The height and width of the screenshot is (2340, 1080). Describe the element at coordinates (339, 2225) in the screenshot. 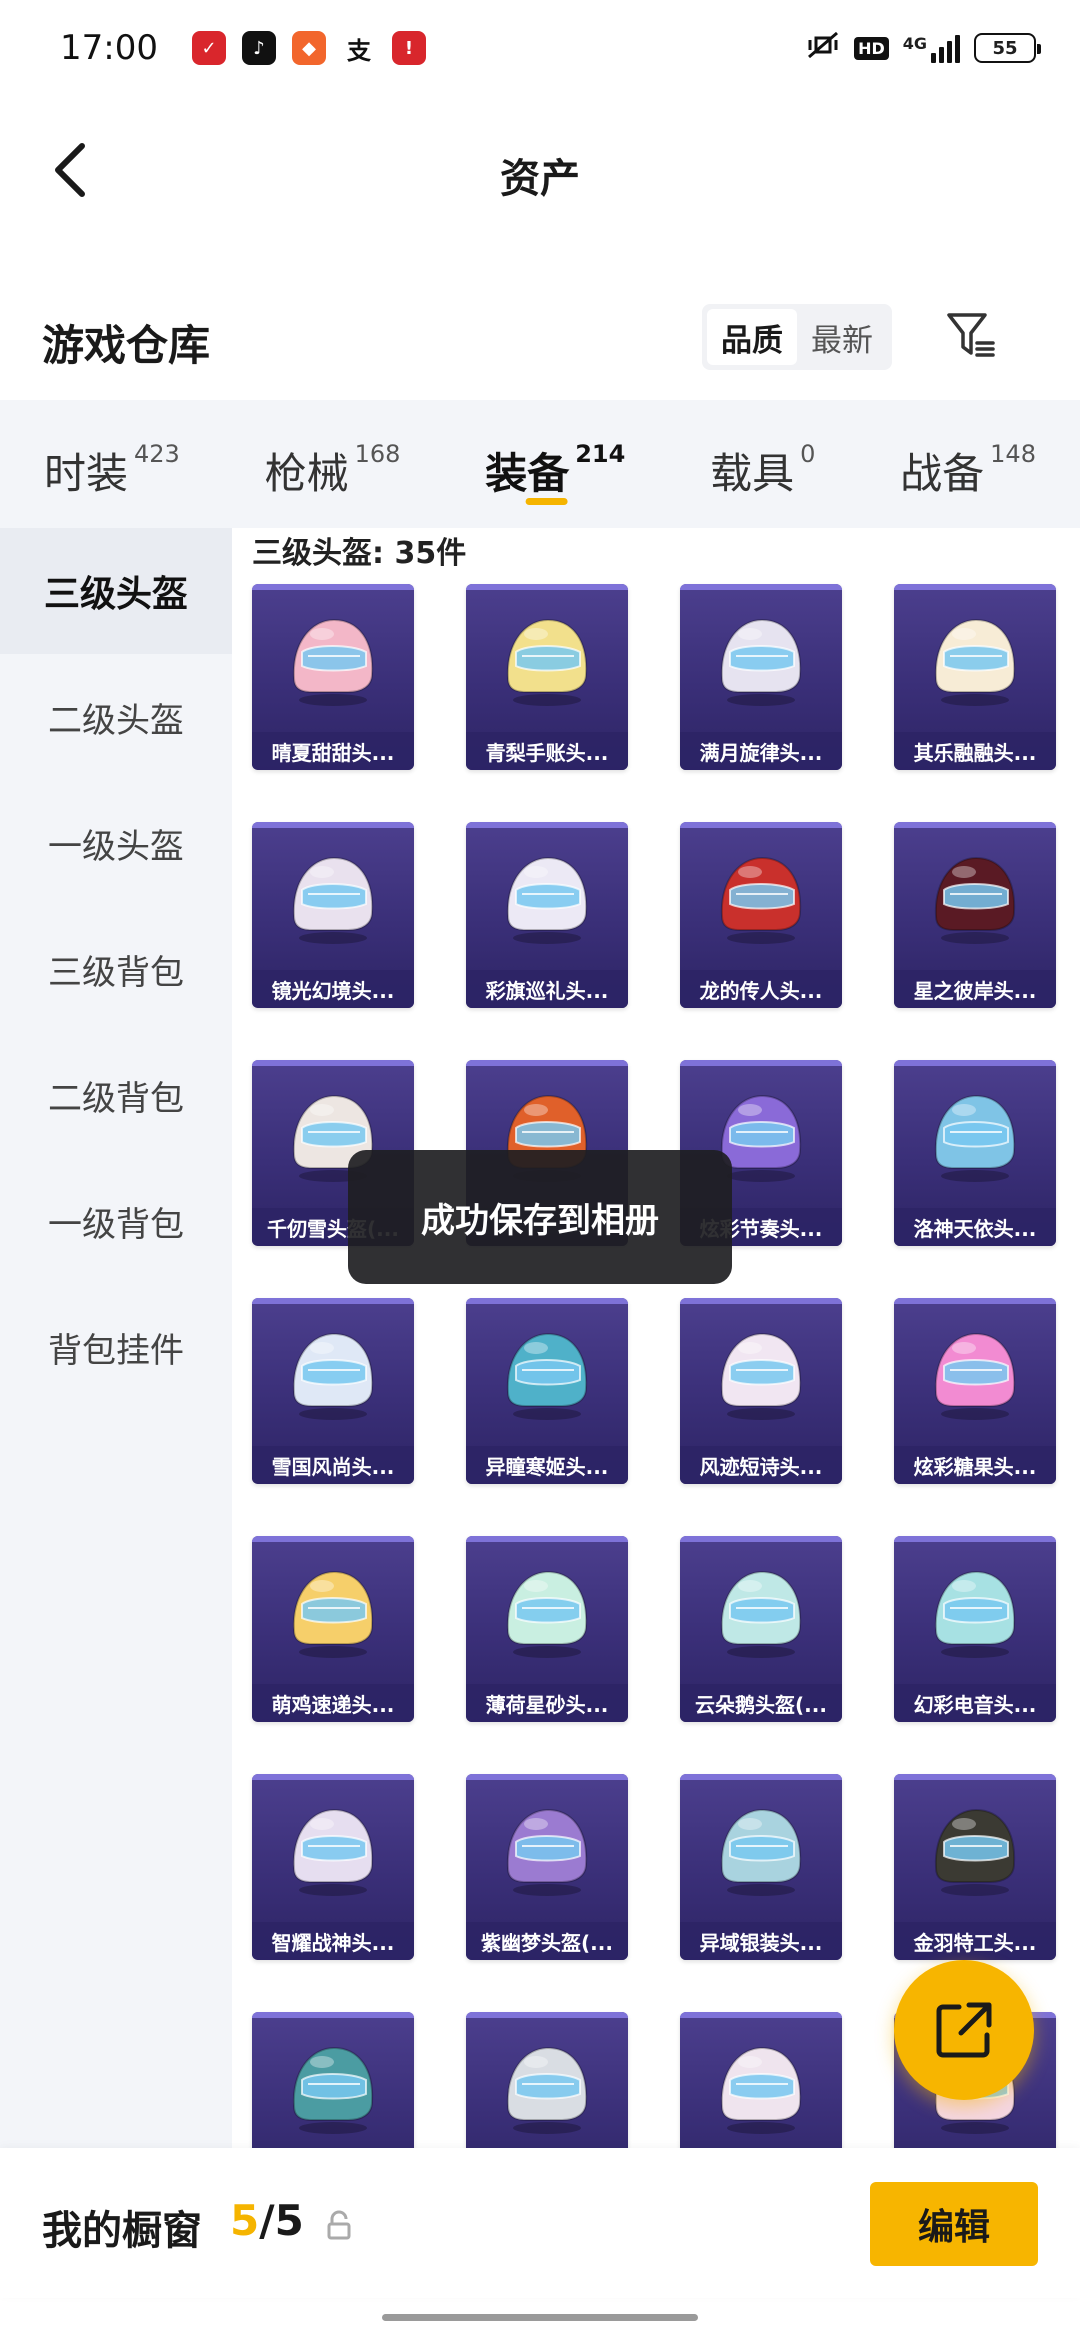

I see `lock-icon` at that location.